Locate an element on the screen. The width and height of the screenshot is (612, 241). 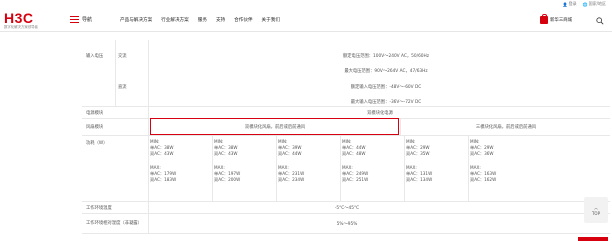
nav-menu-label: 导航 is located at coordinates (87, 20).